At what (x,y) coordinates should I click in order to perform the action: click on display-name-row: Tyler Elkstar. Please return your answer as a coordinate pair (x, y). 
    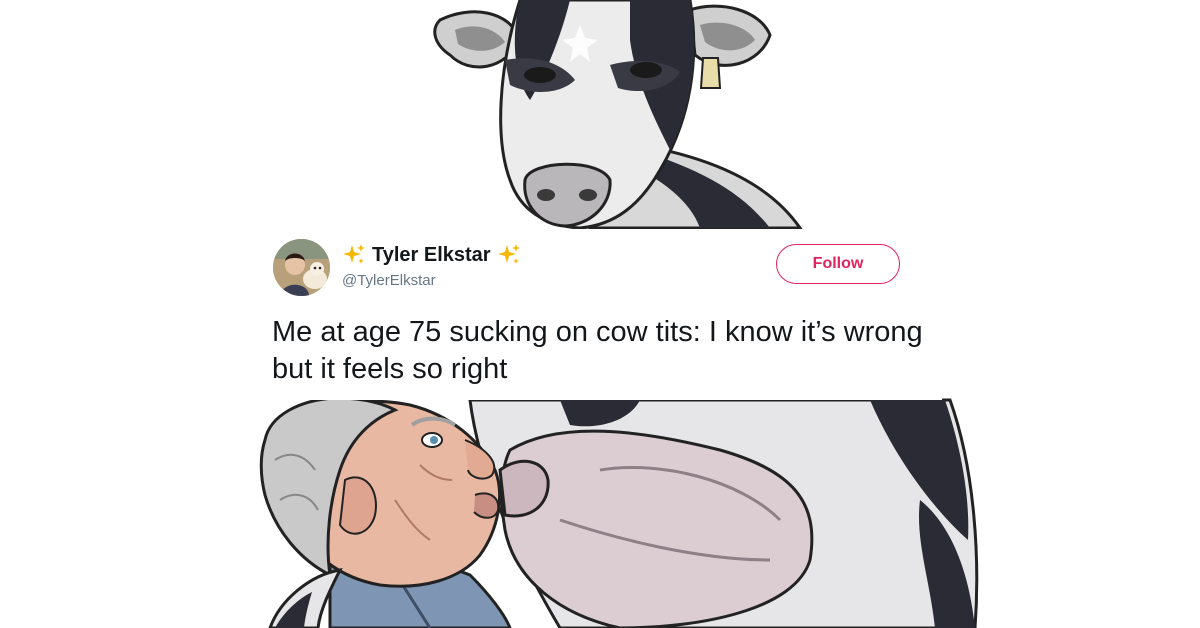
    Looking at the image, I should click on (431, 255).